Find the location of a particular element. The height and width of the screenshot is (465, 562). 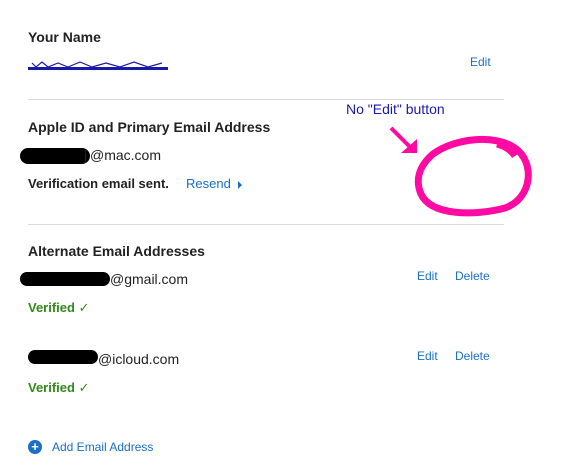

alternate-email-domain: @gmail.com is located at coordinates (149, 279).